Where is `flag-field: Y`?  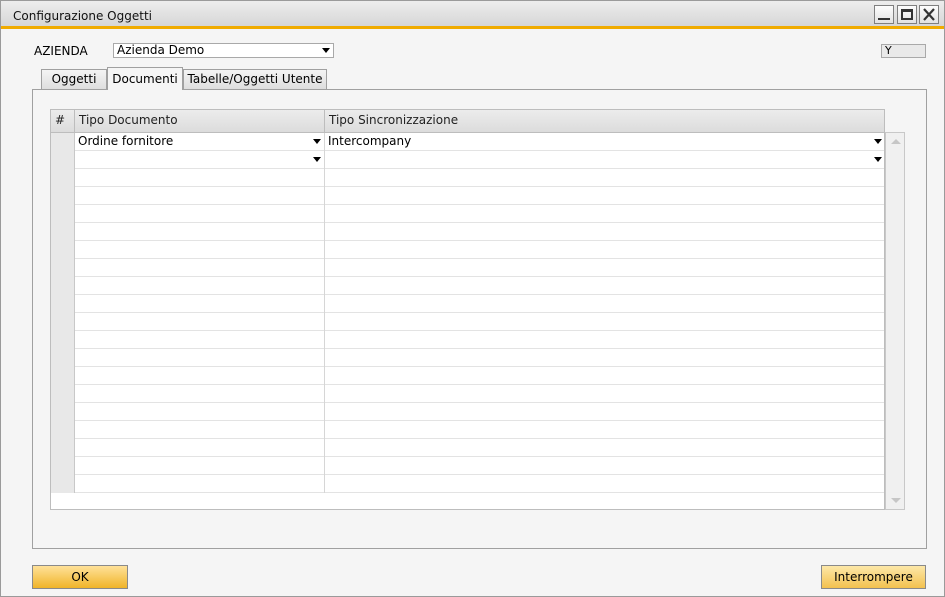 flag-field: Y is located at coordinates (903, 51).